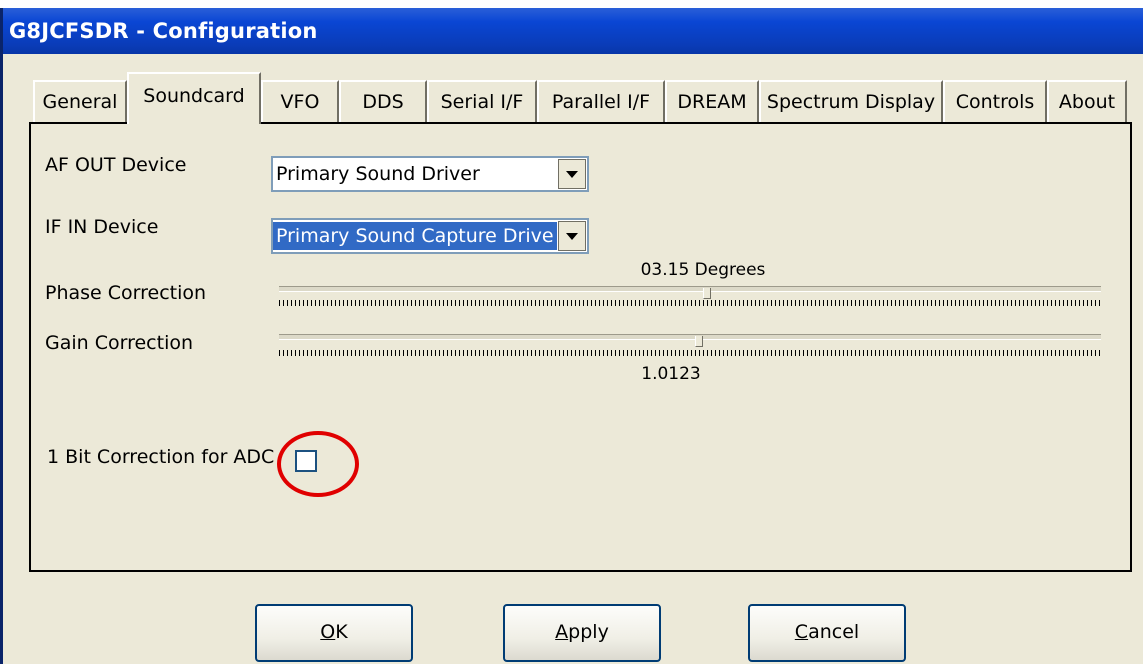 The image size is (1143, 664). What do you see at coordinates (671, 374) in the screenshot?
I see `gain-value: 1.0123` at bounding box center [671, 374].